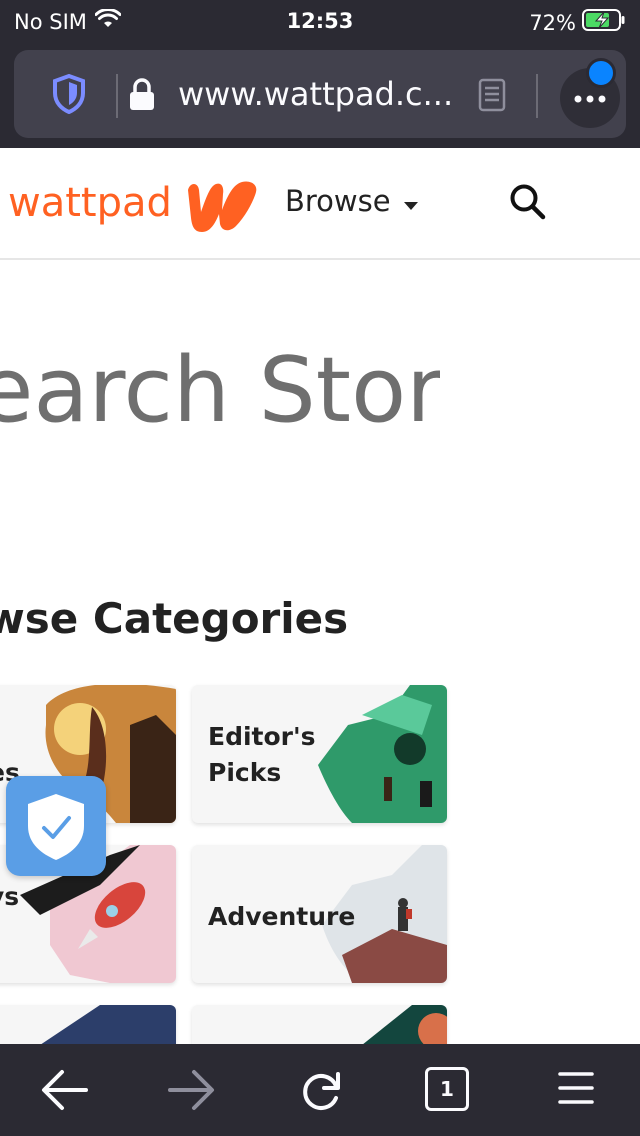  Describe the element at coordinates (220, 390) in the screenshot. I see `hero-title: earch Storie` at that location.